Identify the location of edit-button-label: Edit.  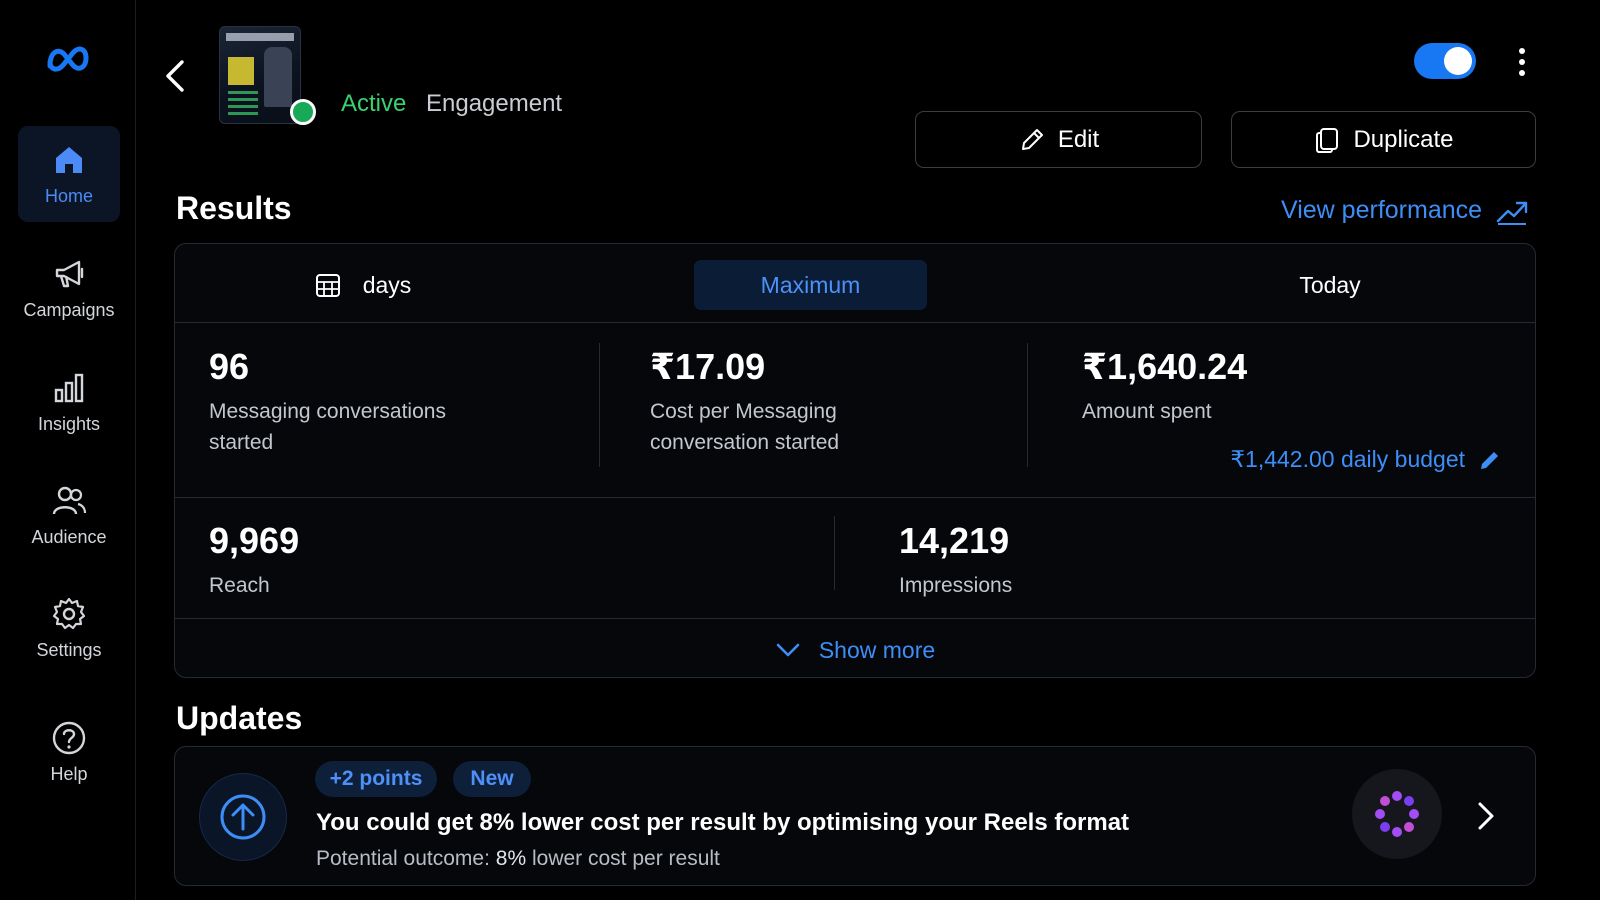
(1078, 139).